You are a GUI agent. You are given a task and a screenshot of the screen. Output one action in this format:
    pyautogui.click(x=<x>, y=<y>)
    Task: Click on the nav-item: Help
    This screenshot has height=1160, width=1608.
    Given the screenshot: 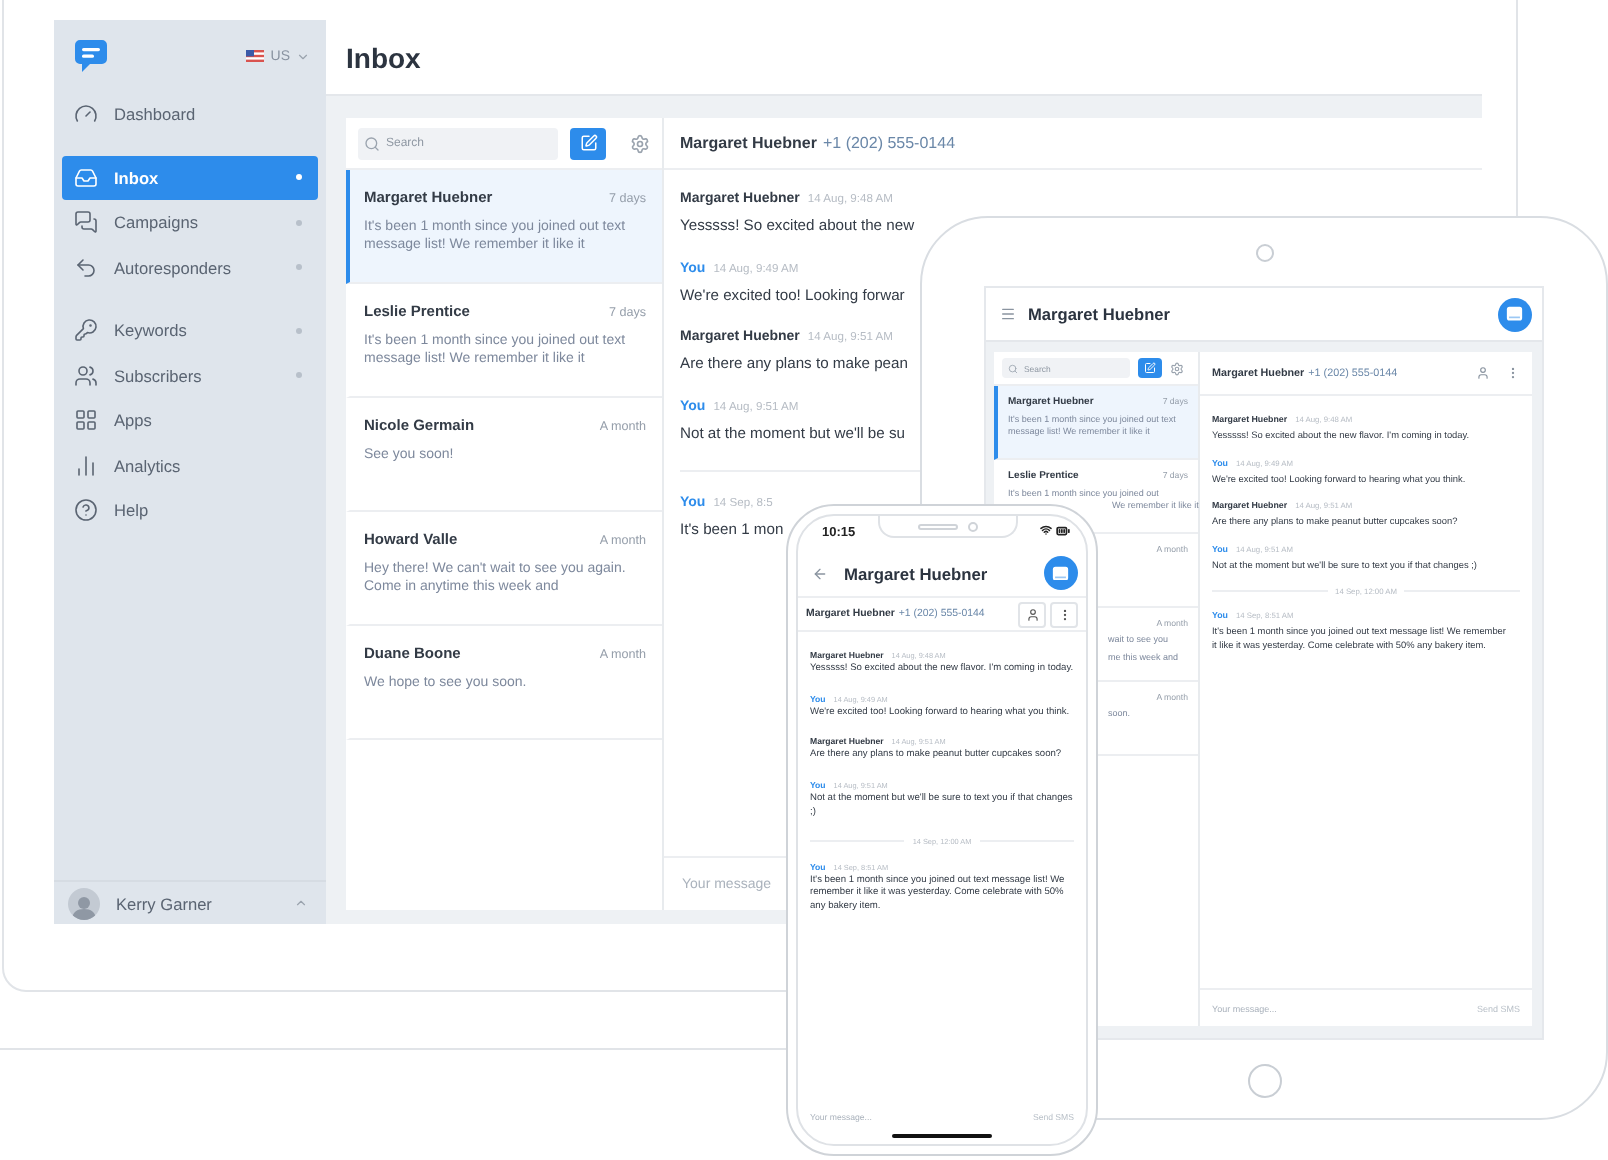 What is the action you would take?
    pyautogui.click(x=190, y=510)
    